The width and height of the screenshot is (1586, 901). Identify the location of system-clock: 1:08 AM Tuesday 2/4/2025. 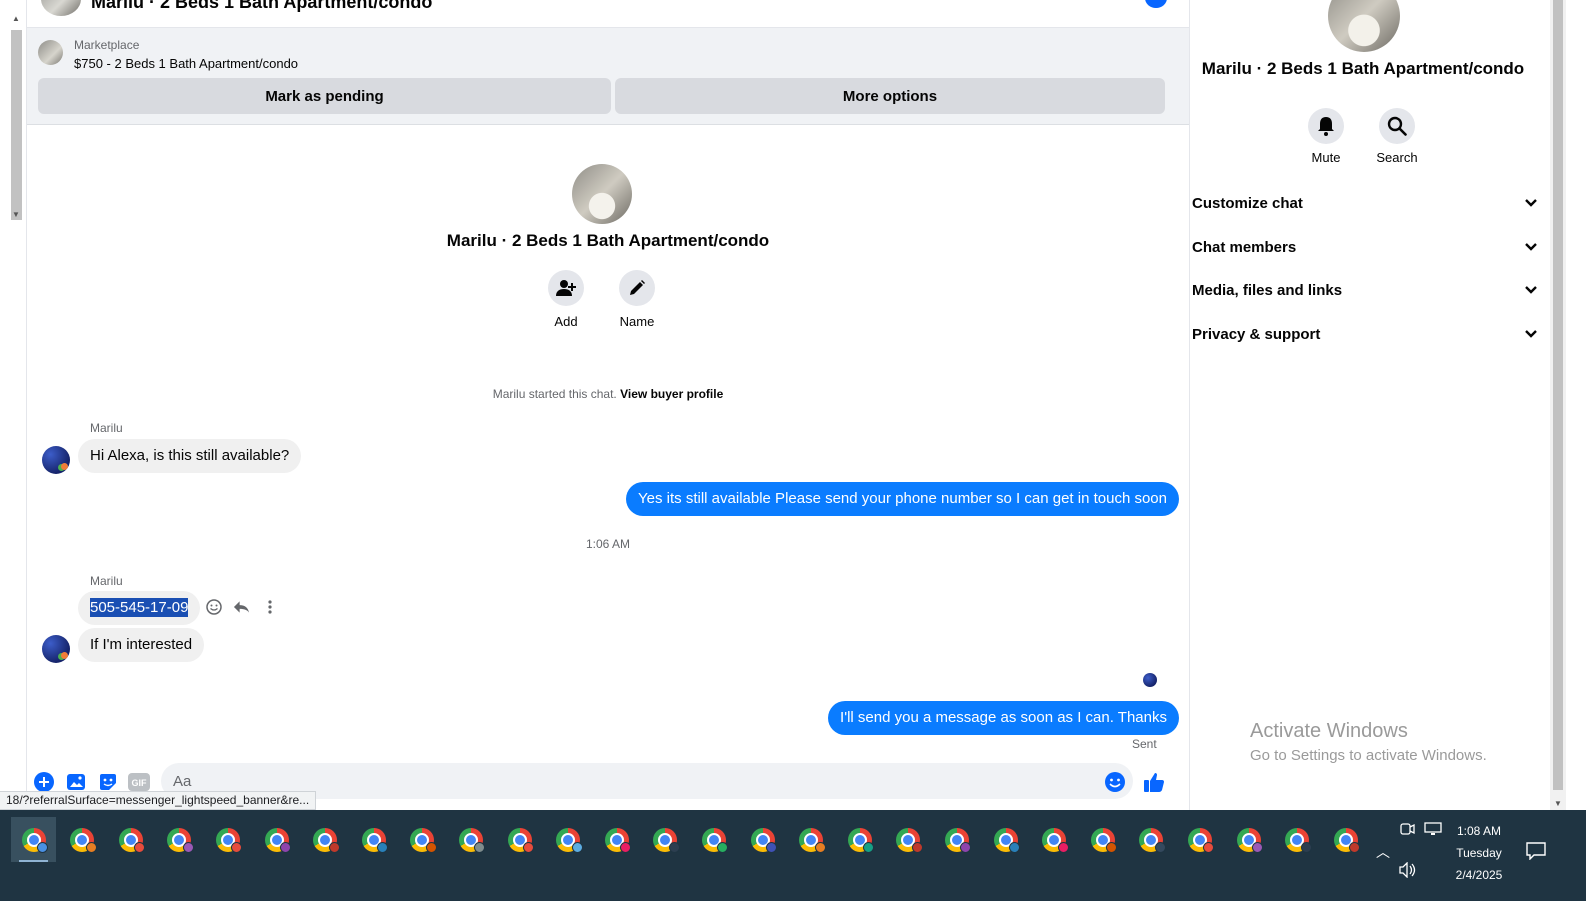
(1479, 853).